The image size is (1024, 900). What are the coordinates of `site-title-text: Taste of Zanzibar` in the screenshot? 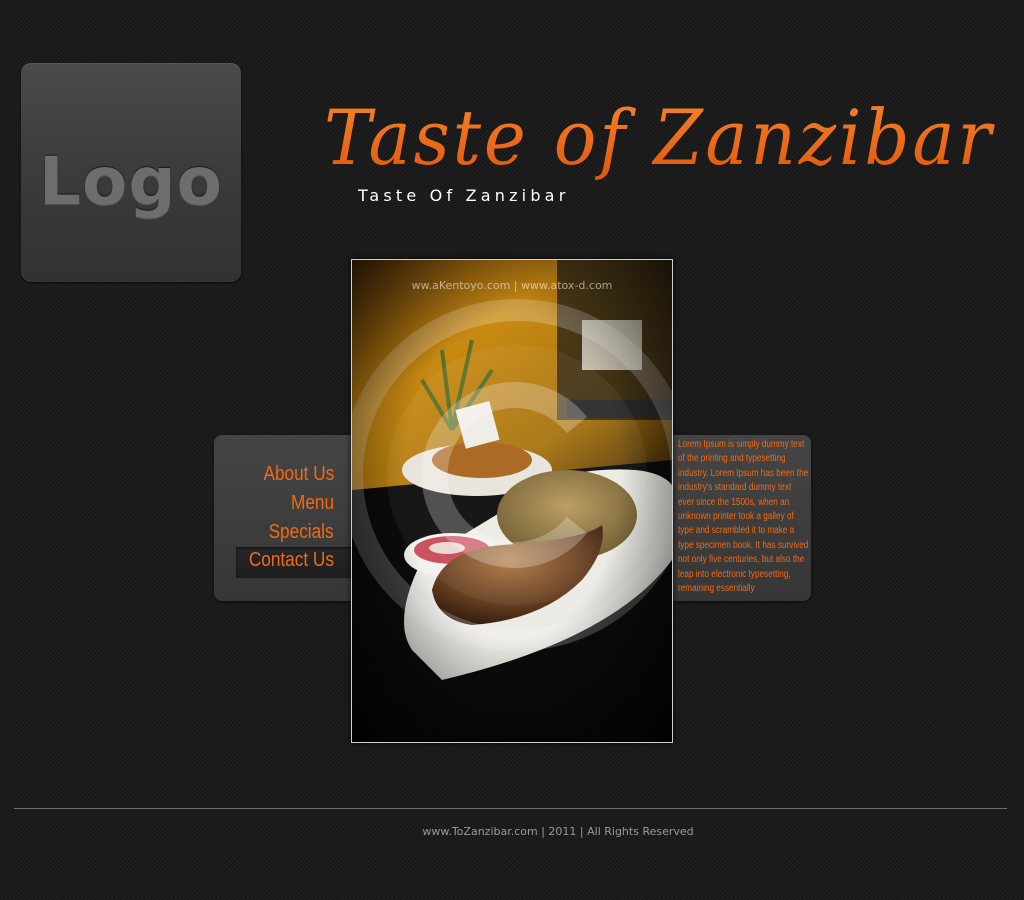 It's located at (660, 137).